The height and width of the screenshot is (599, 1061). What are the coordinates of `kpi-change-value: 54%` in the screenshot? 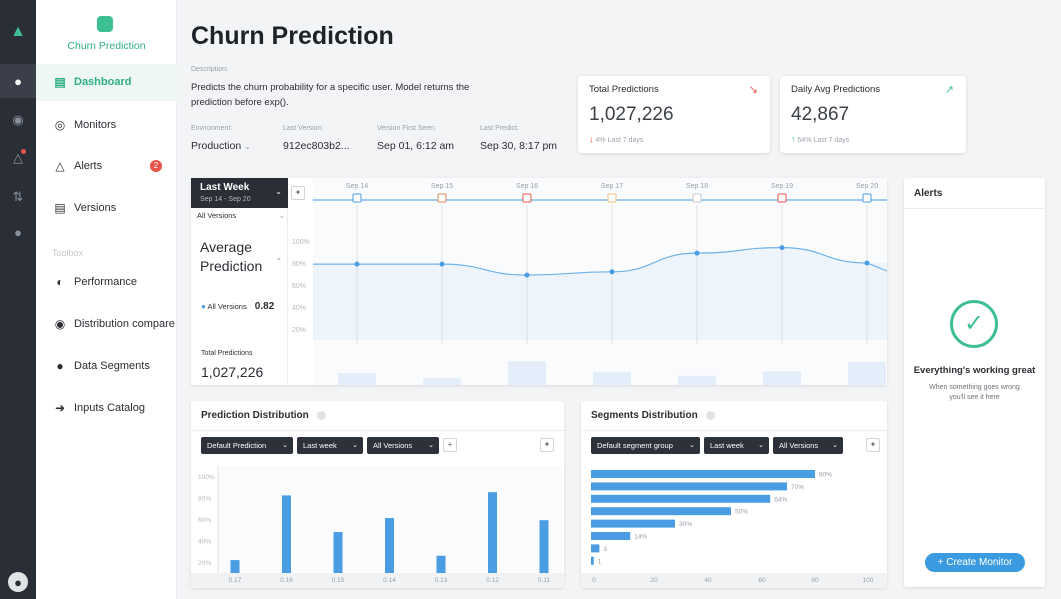 It's located at (804, 140).